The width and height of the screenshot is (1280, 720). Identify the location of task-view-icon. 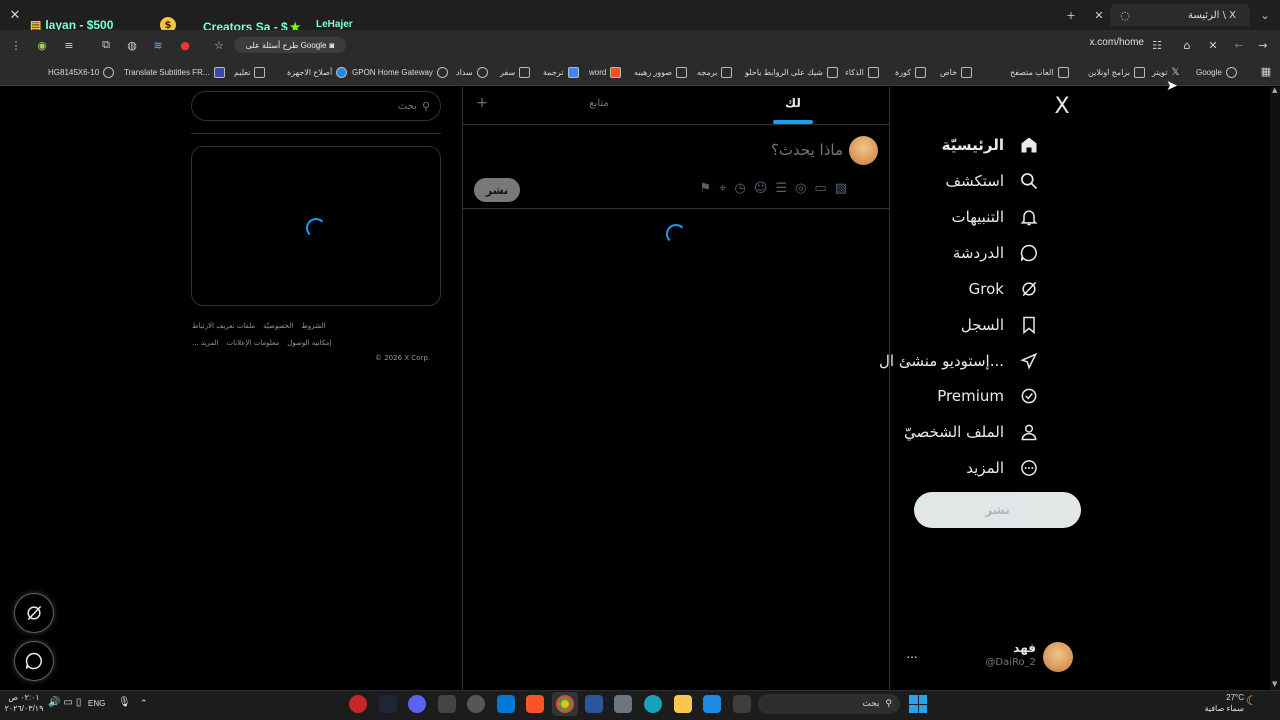
(742, 704).